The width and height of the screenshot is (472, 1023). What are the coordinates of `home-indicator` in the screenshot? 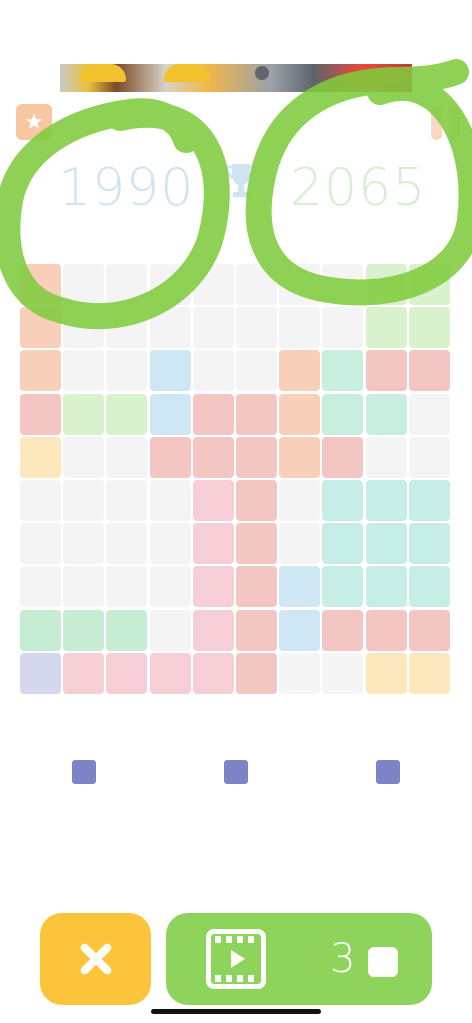 It's located at (236, 1011).